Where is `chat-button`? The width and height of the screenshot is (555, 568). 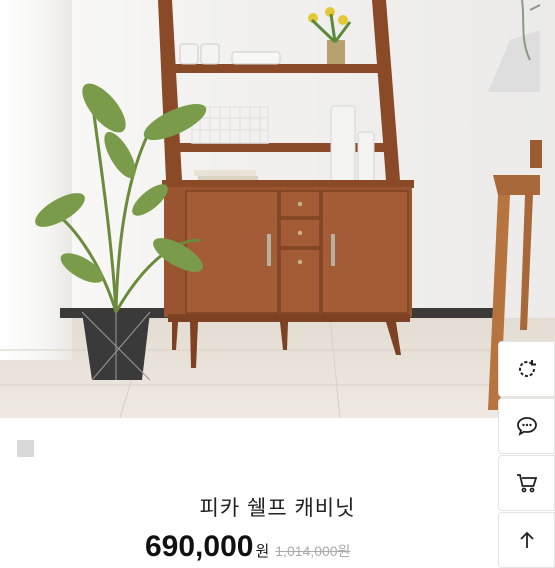 chat-button is located at coordinates (526, 426).